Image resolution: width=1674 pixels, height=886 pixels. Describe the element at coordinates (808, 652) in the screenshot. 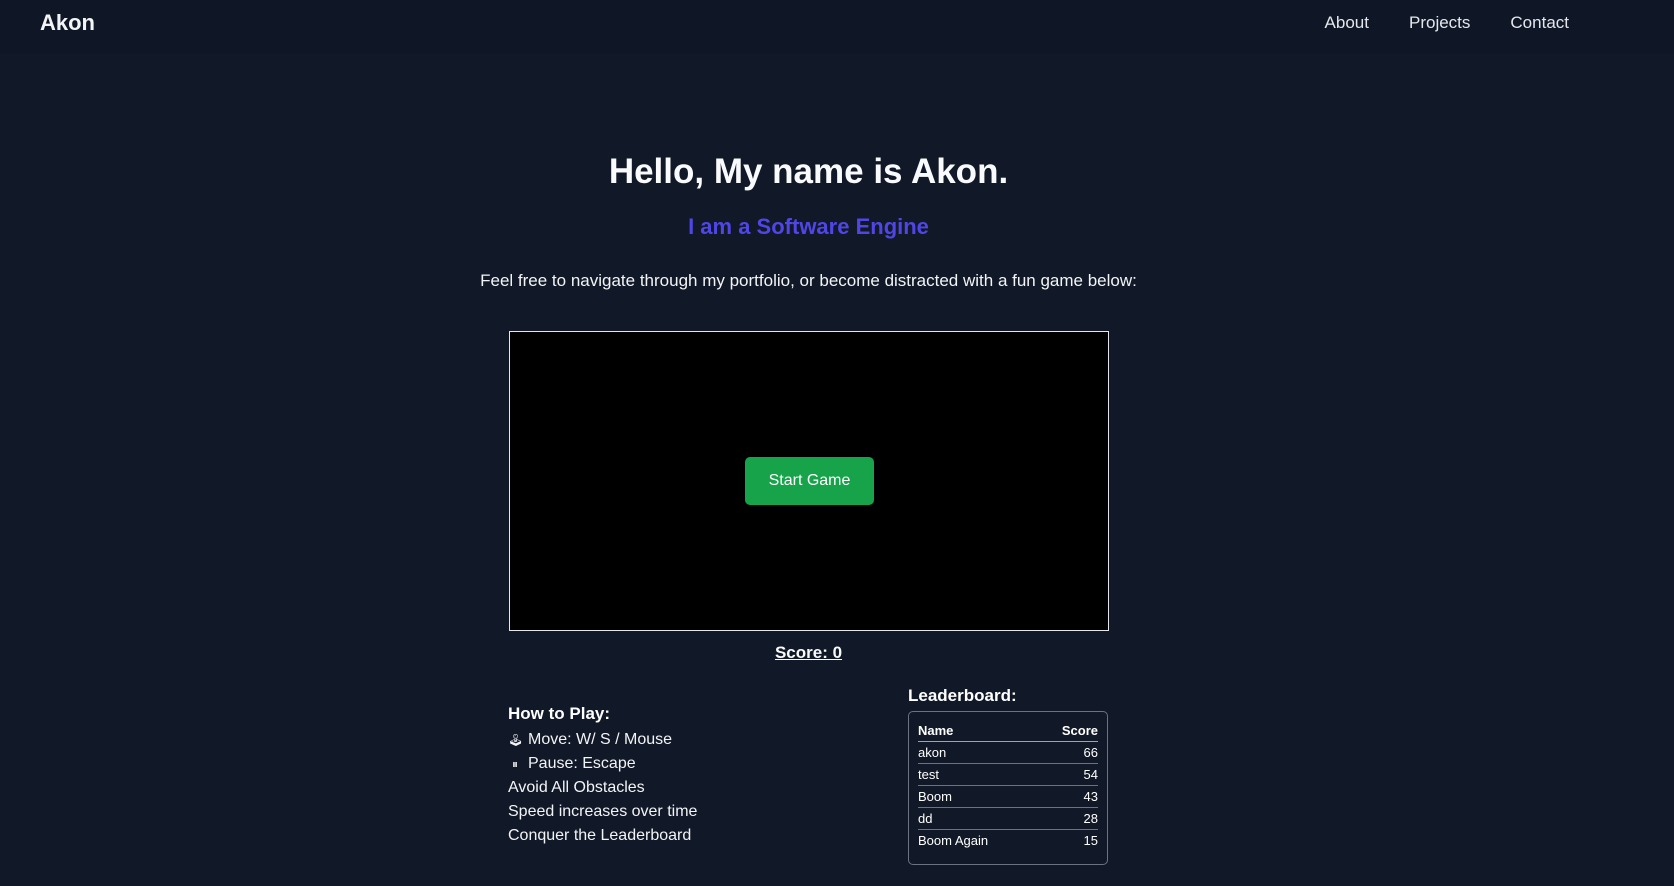

I see `score-display: Score: 0` at that location.